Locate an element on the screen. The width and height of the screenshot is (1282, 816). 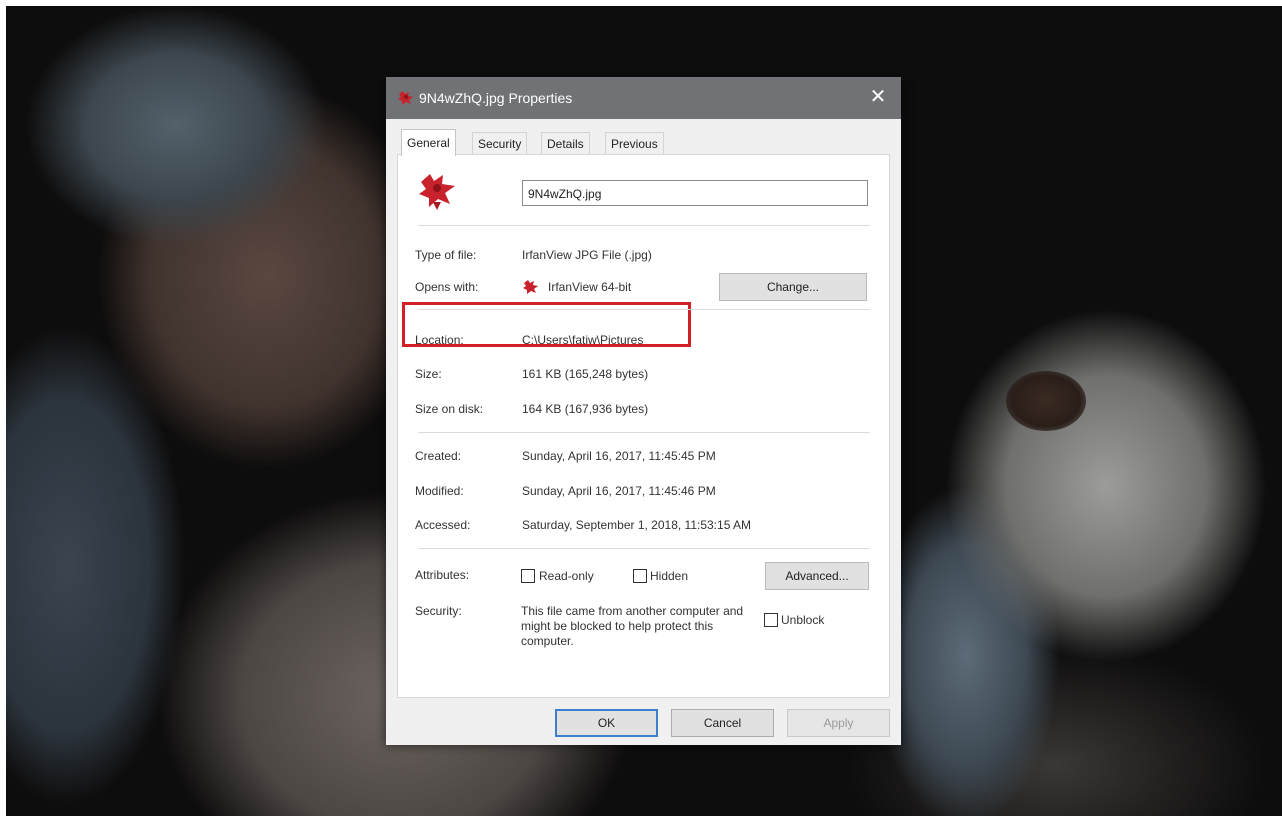
cancel-button: Cancel is located at coordinates (722, 723).